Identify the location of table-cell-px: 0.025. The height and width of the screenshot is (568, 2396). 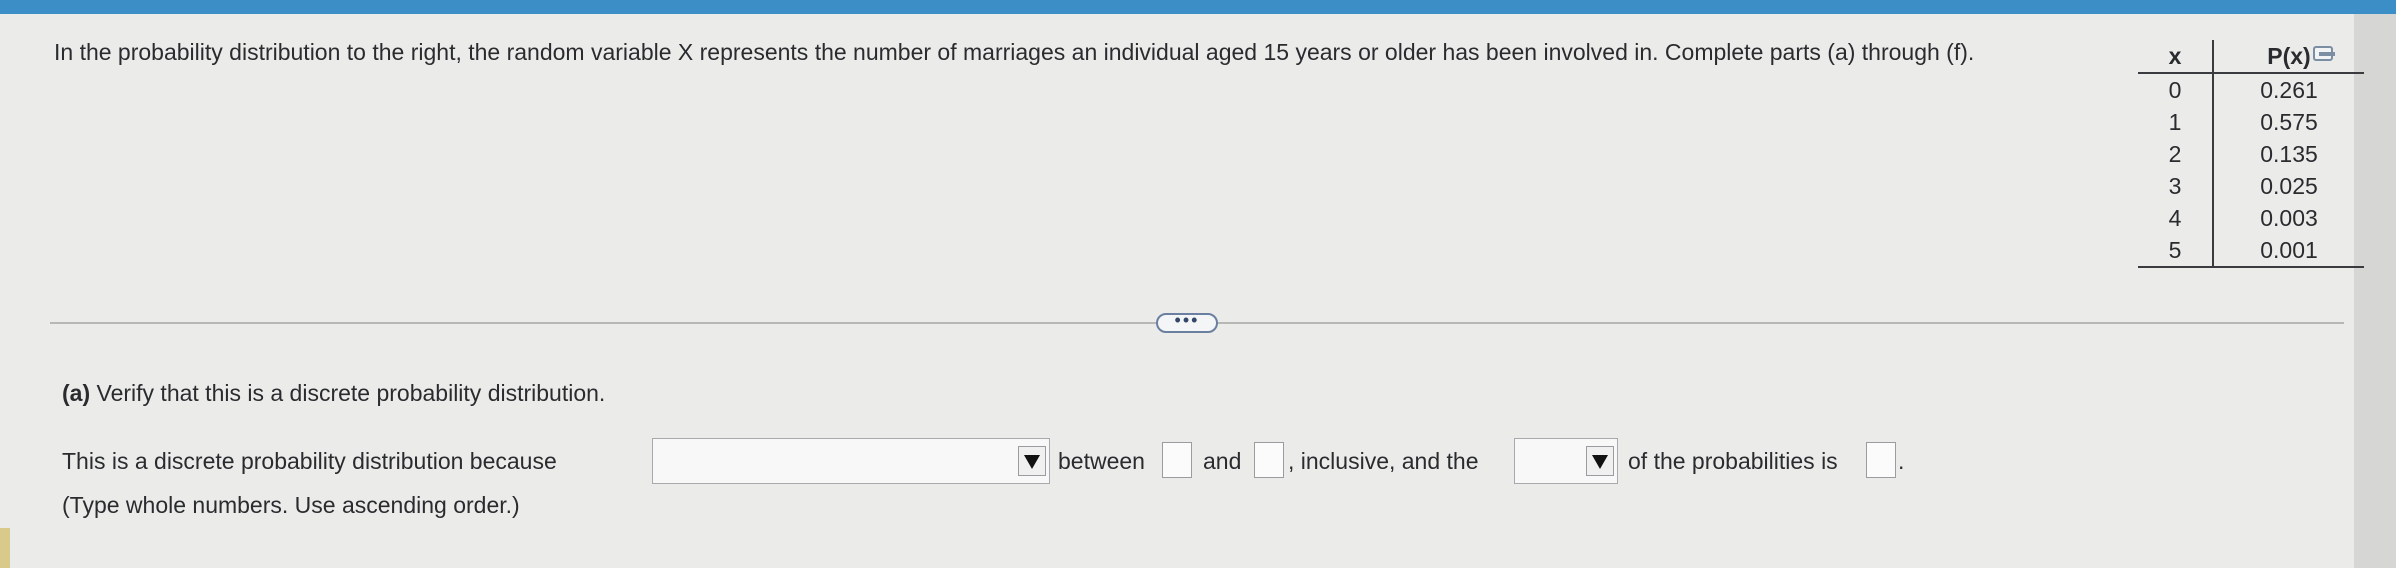
(2289, 185).